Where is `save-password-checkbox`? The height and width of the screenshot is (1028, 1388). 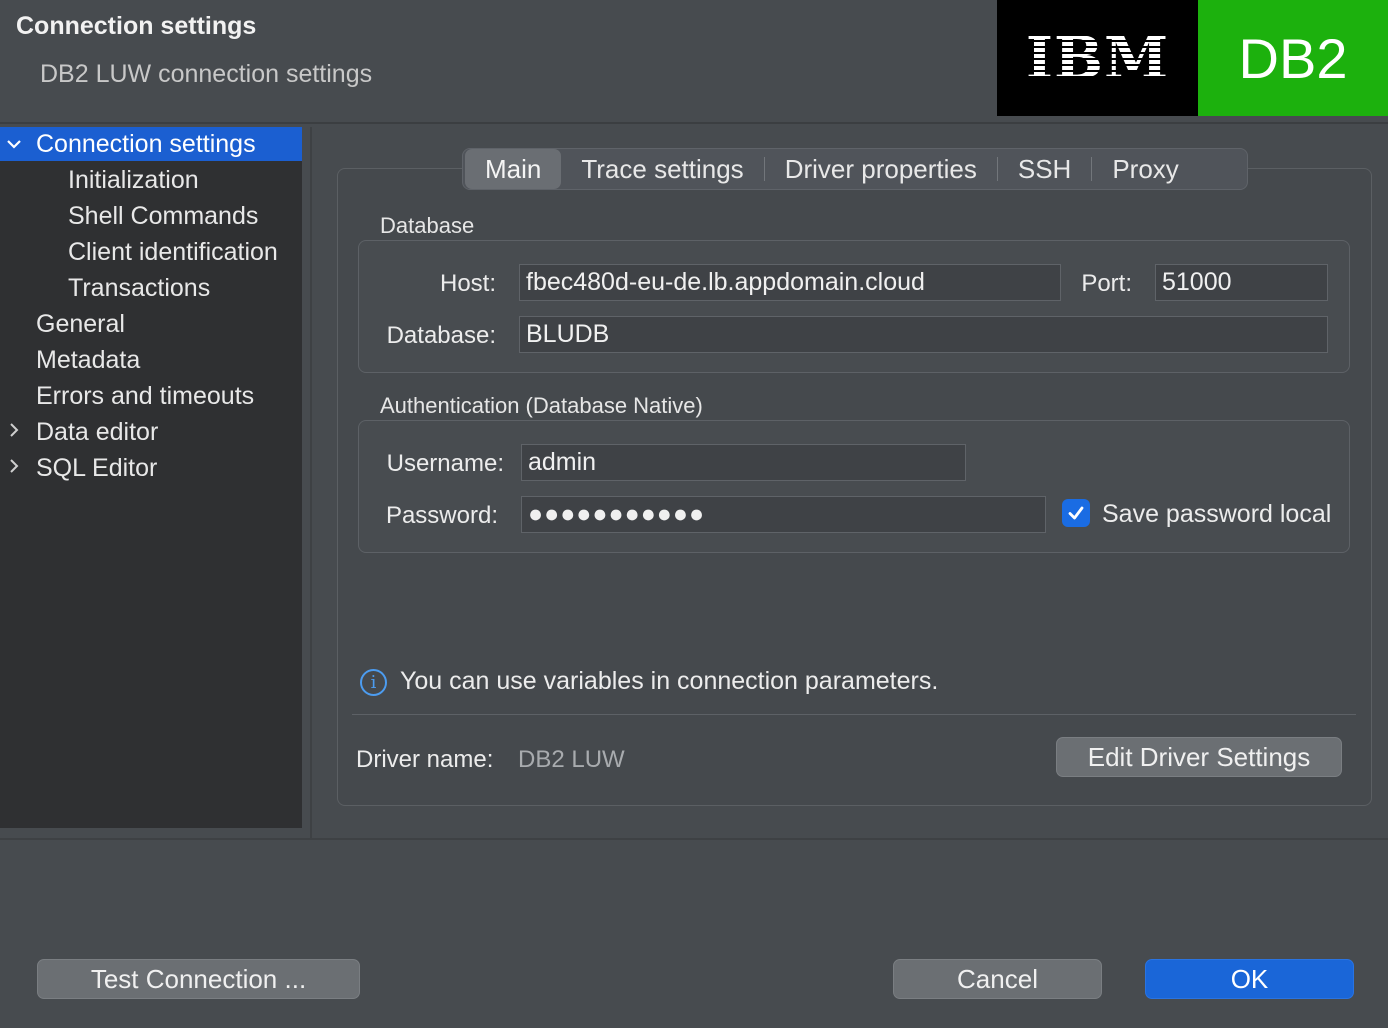 save-password-checkbox is located at coordinates (1076, 513).